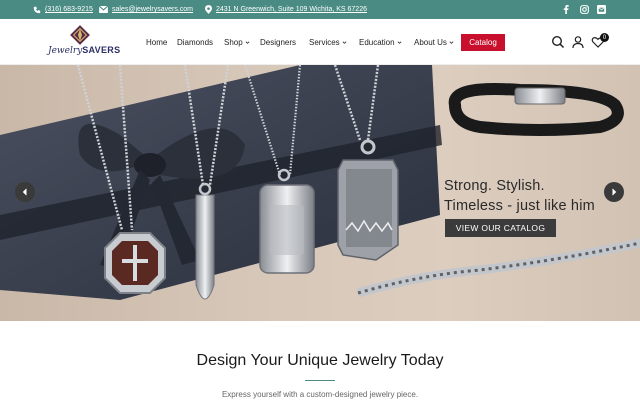  I want to click on nav-education: Education, so click(380, 42).